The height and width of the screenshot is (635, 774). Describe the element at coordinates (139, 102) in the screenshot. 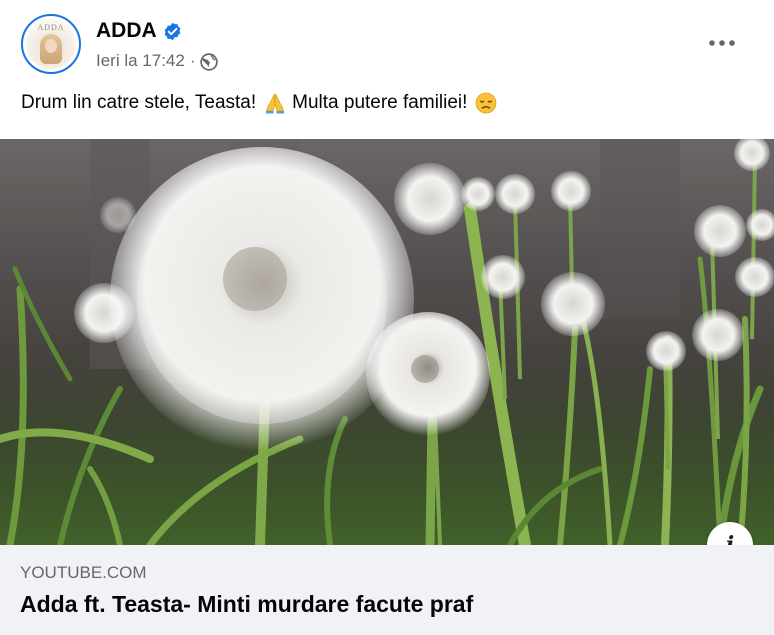

I see `caption-text-1: Drum lin catre stele, Teasta!` at that location.